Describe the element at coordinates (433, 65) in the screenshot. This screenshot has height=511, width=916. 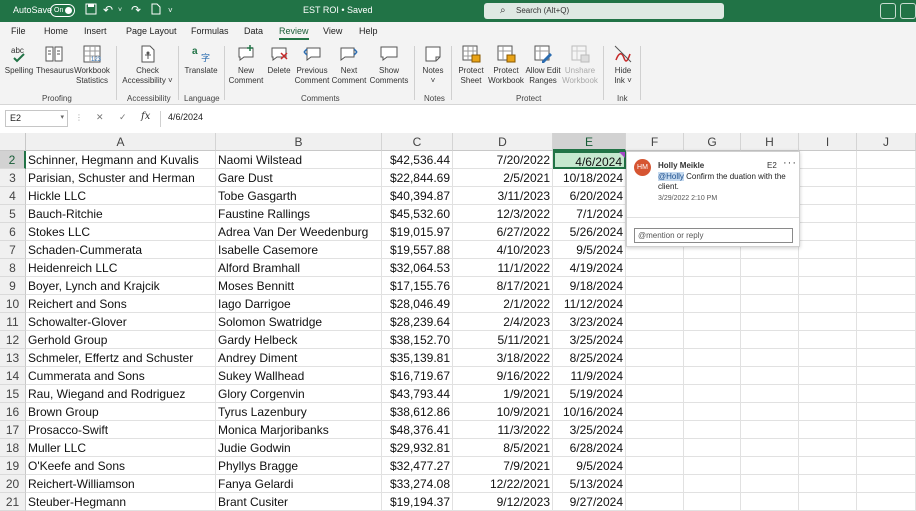
I see `notes-button: Notes ˅` at that location.